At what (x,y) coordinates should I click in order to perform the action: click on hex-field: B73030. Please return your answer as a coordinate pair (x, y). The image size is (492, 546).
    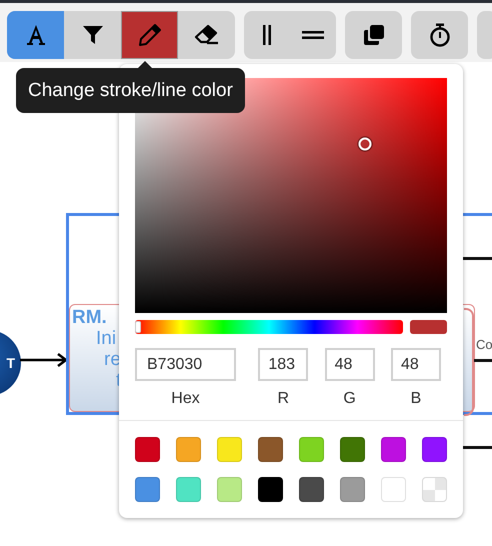
    Looking at the image, I should click on (185, 364).